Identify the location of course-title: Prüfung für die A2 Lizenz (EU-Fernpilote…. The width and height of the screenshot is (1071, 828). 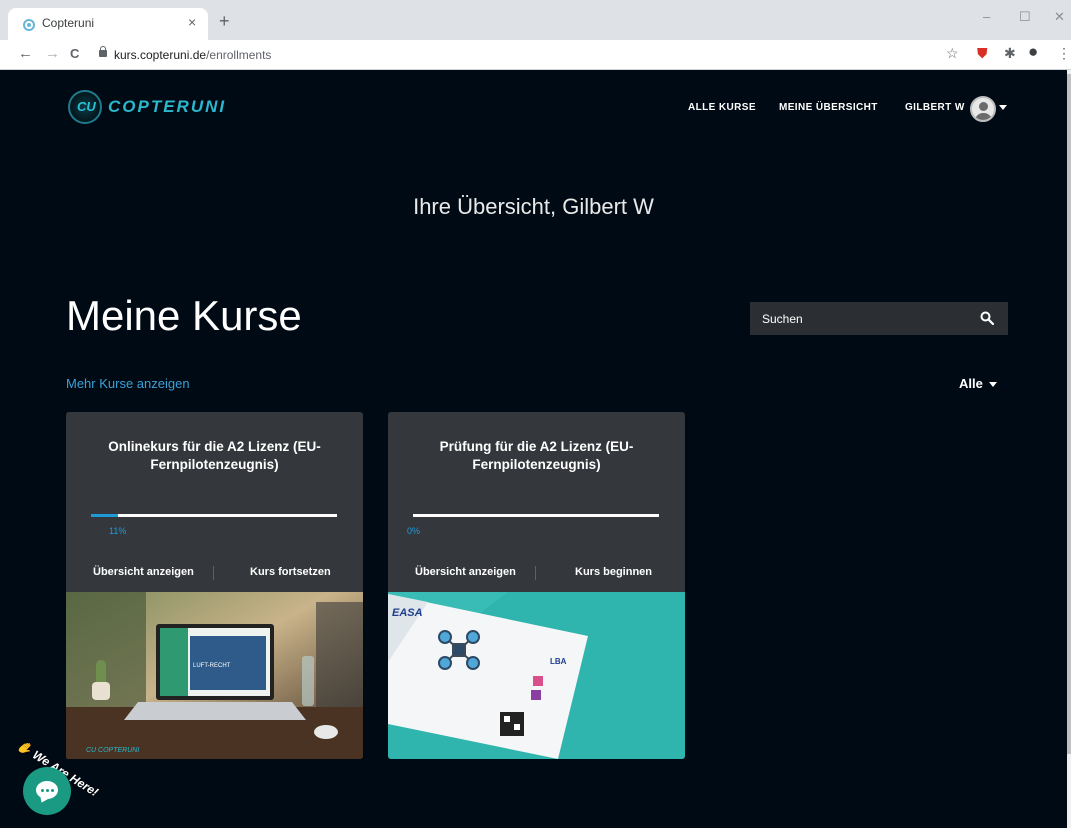
(536, 456).